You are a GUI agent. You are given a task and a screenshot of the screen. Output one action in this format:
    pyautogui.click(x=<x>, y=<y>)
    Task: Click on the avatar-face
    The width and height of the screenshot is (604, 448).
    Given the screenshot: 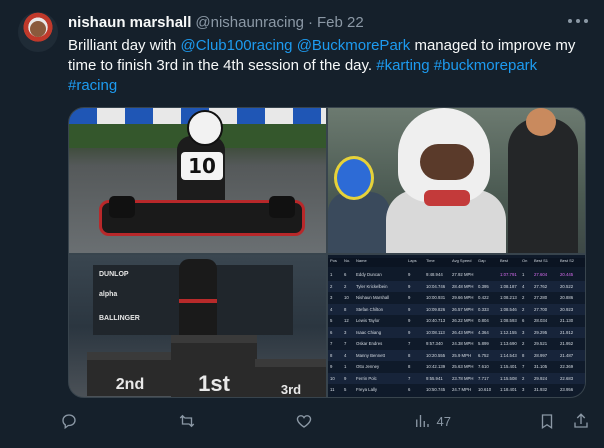 What is the action you would take?
    pyautogui.click(x=38, y=29)
    